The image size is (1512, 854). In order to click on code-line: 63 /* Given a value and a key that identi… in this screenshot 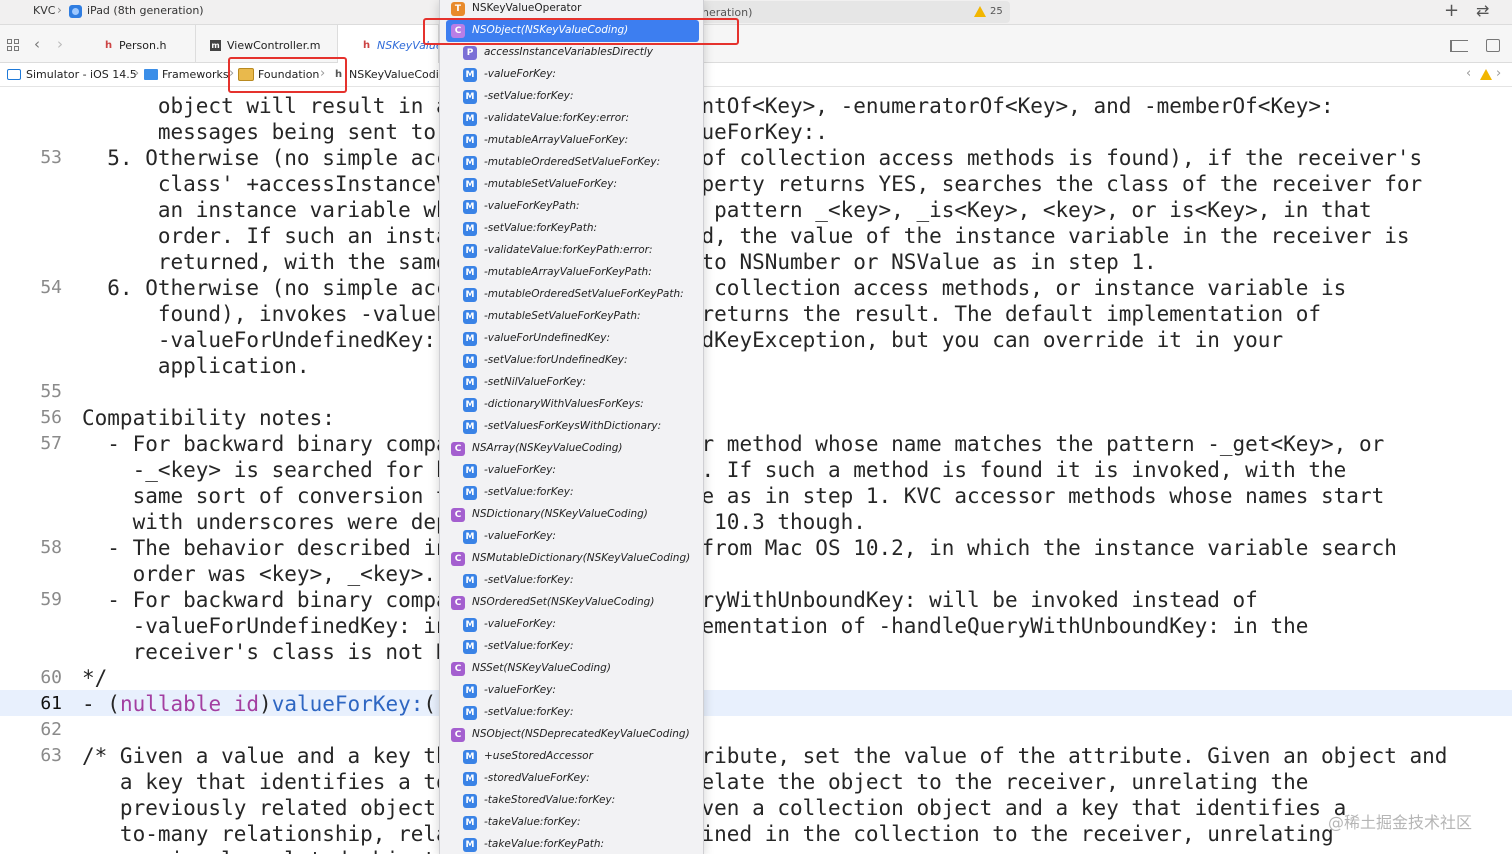, I will do `click(756, 756)`.